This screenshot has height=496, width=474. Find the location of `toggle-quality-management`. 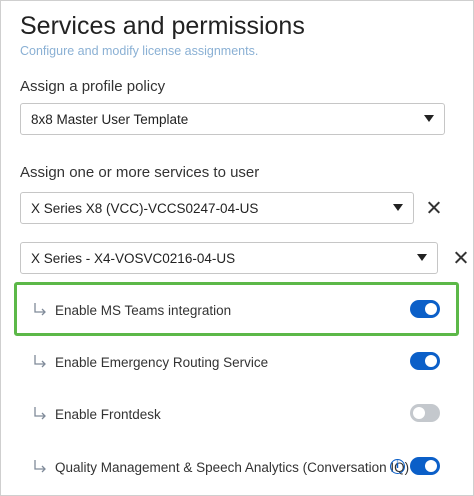

toggle-quality-management is located at coordinates (425, 466).